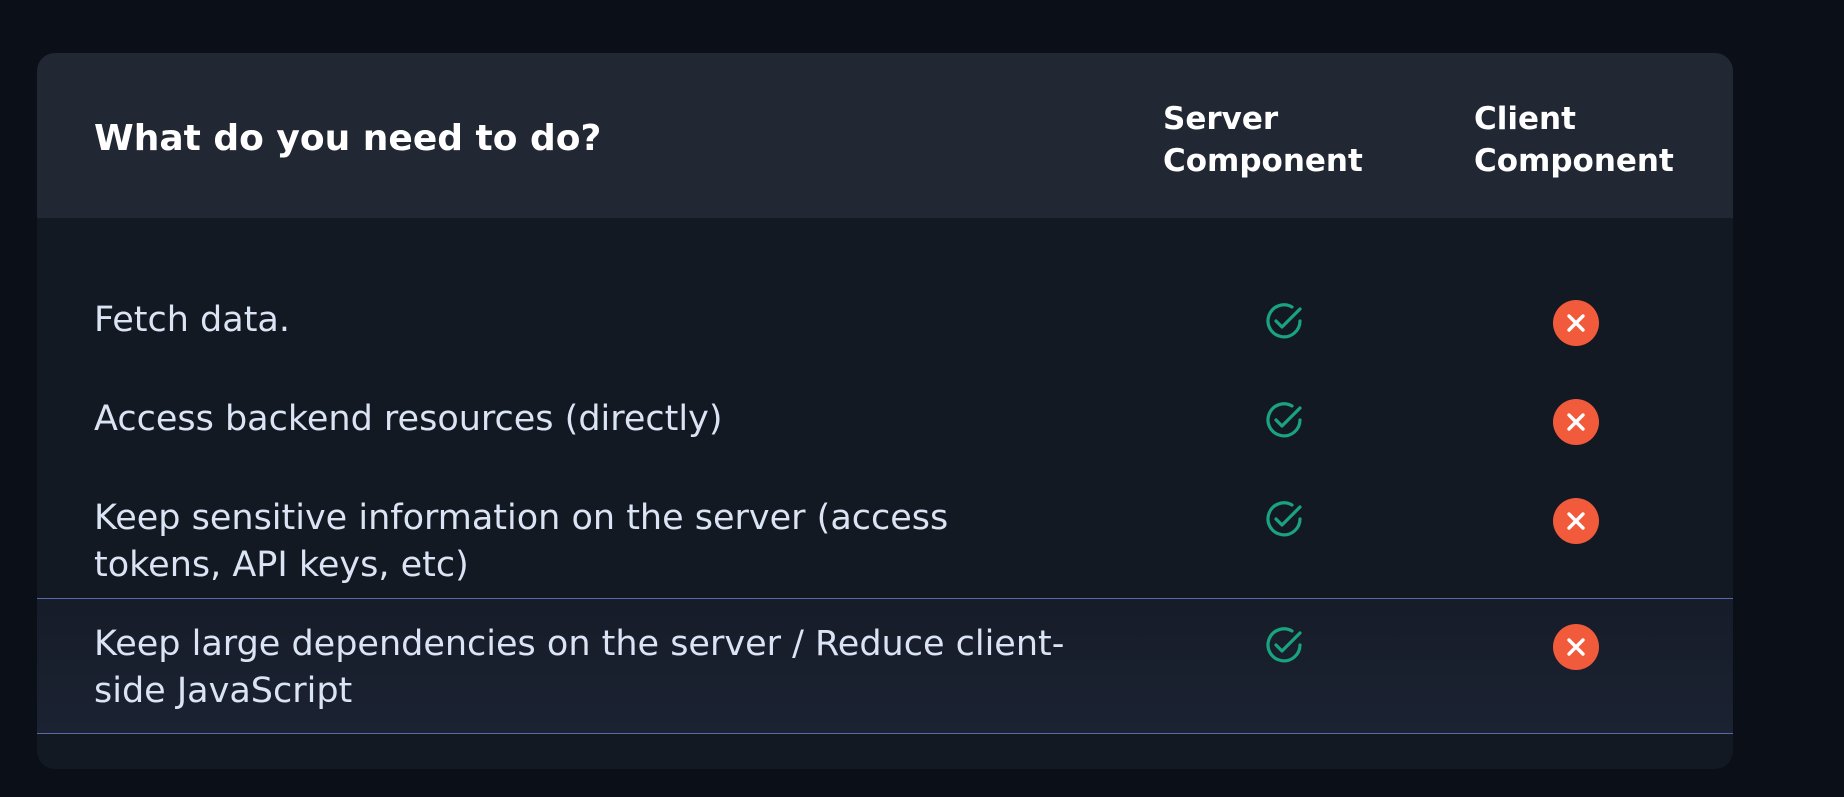 The height and width of the screenshot is (797, 1844). What do you see at coordinates (408, 419) in the screenshot?
I see `row-label: Access backend resources (directly)` at bounding box center [408, 419].